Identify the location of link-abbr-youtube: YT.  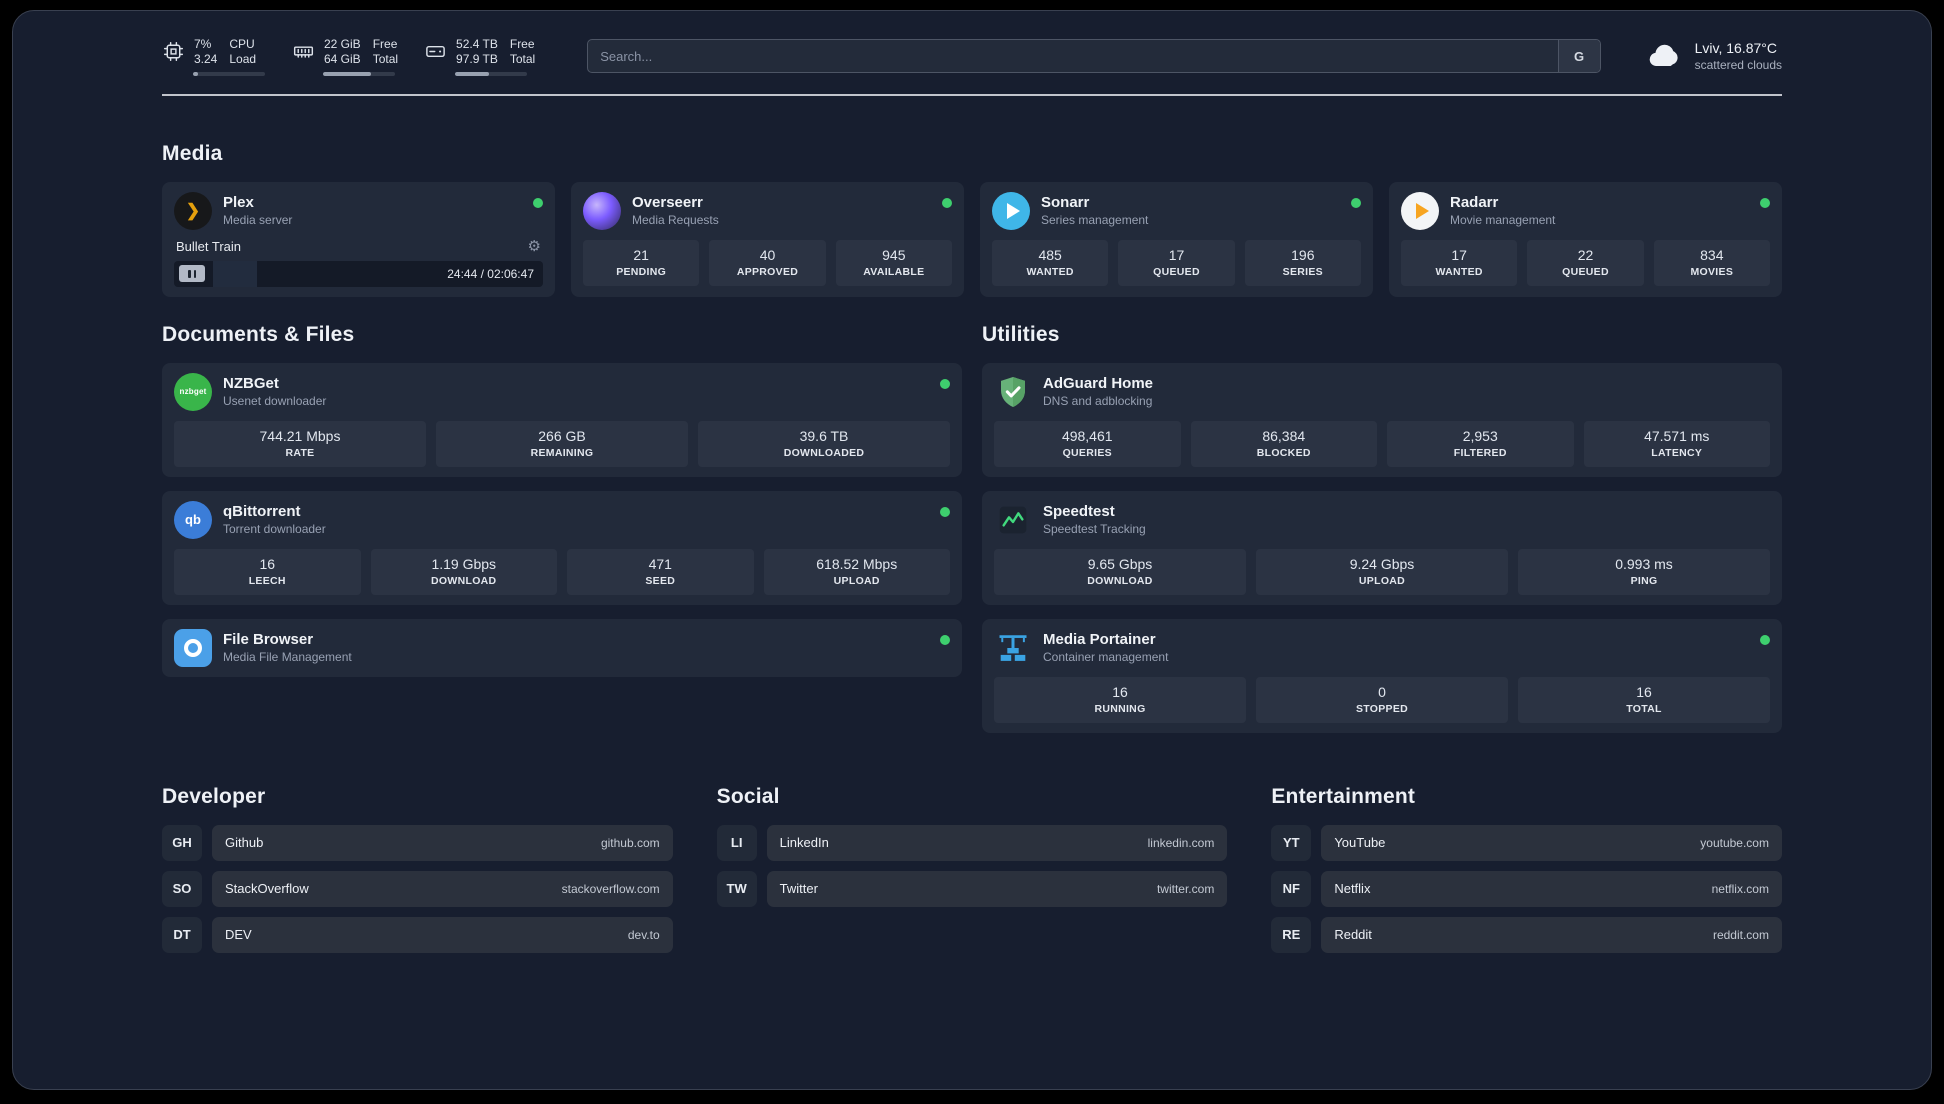
(1291, 842).